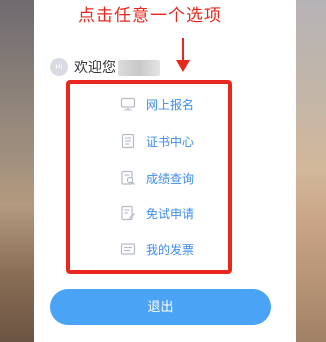 The image size is (326, 342). I want to click on menu-item-label: 成绩查询, so click(170, 178).